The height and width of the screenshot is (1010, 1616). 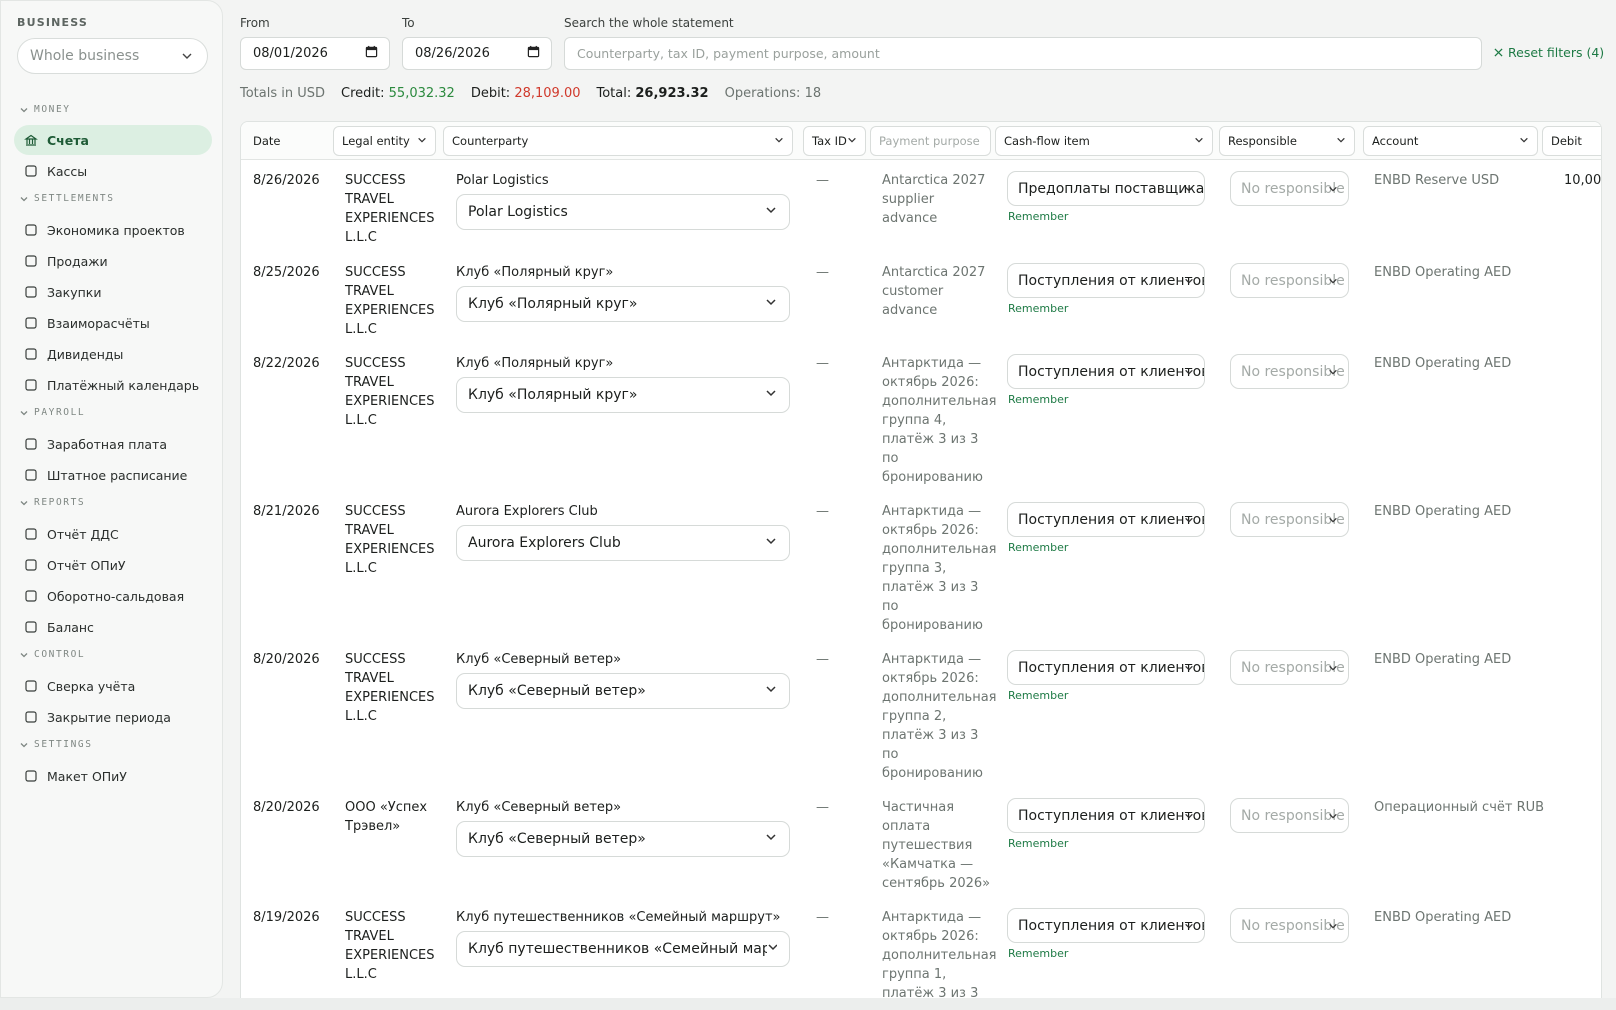 What do you see at coordinates (547, 93) in the screenshot?
I see `debit-value: 28,109.00` at bounding box center [547, 93].